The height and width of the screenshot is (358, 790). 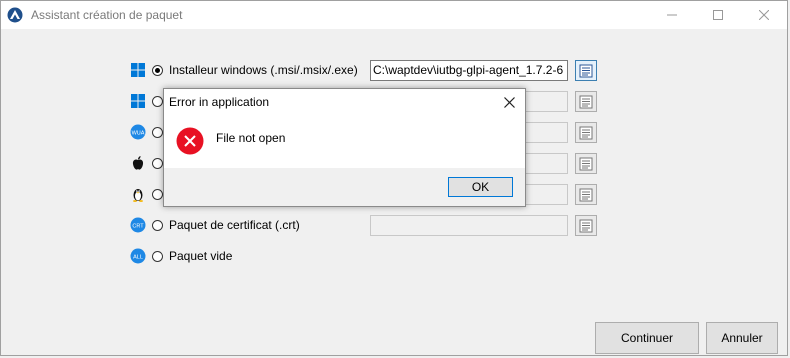 I want to click on option-row-apple, so click(x=146, y=163).